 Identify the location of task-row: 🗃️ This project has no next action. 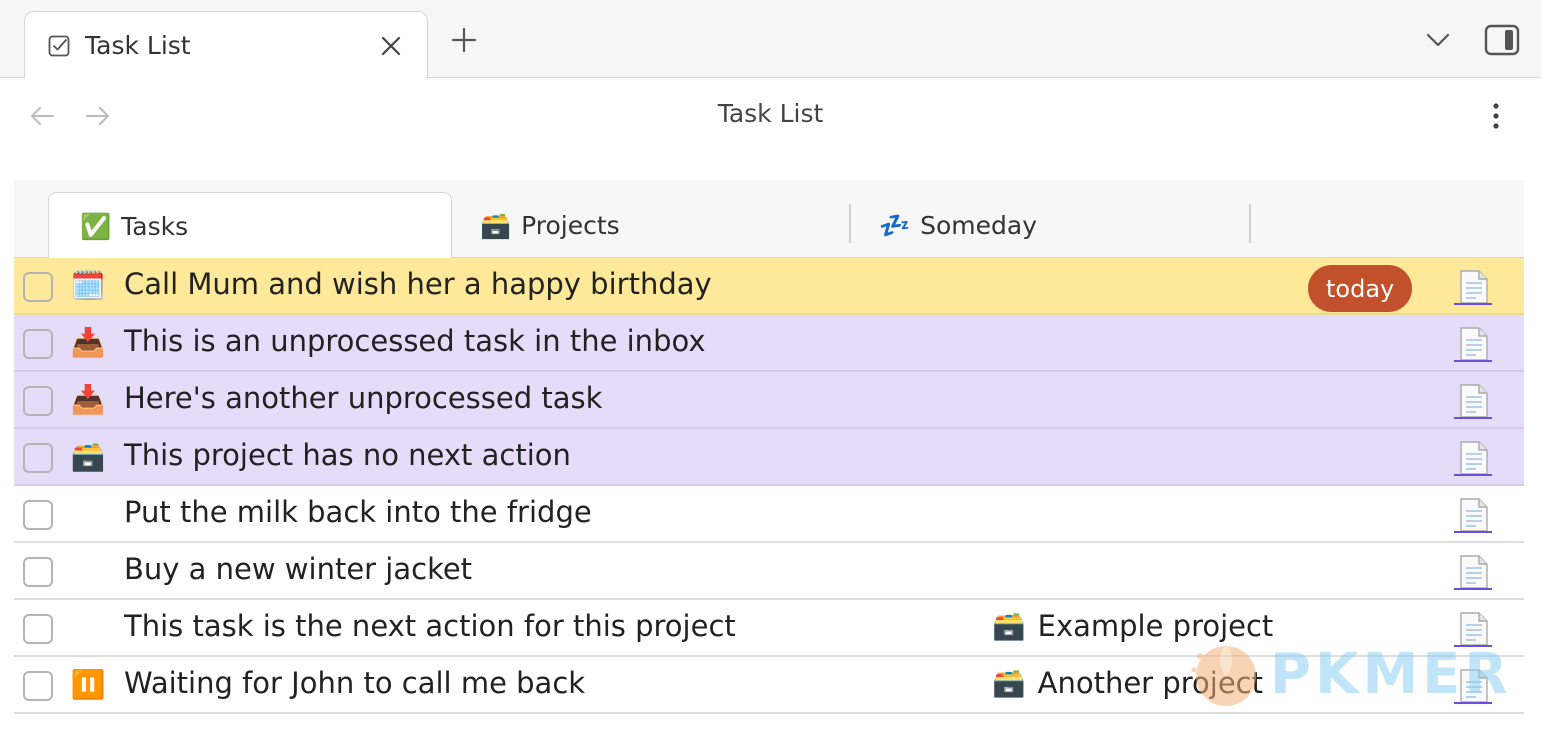
(769, 457).